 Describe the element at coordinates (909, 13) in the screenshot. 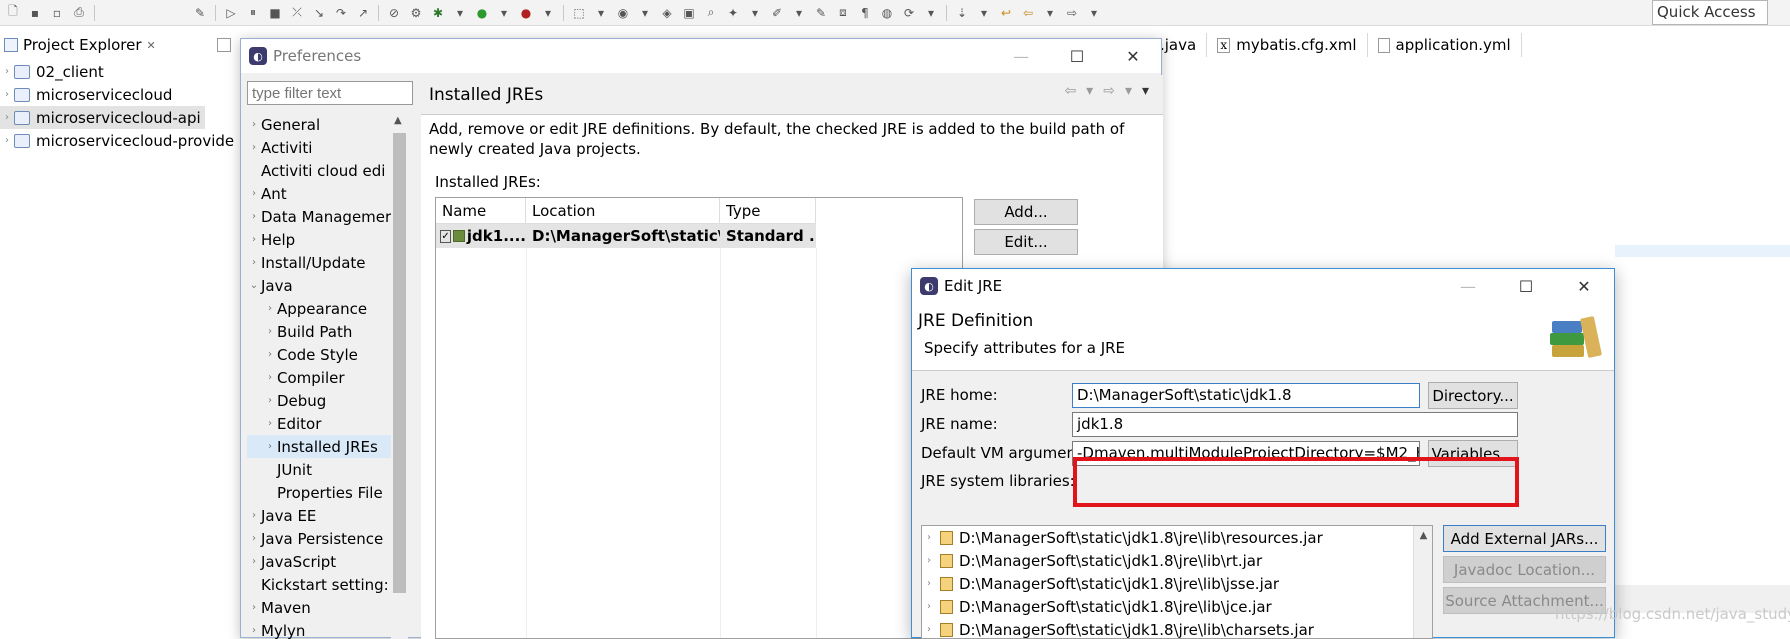

I see `refactor-icon: ⟳` at that location.